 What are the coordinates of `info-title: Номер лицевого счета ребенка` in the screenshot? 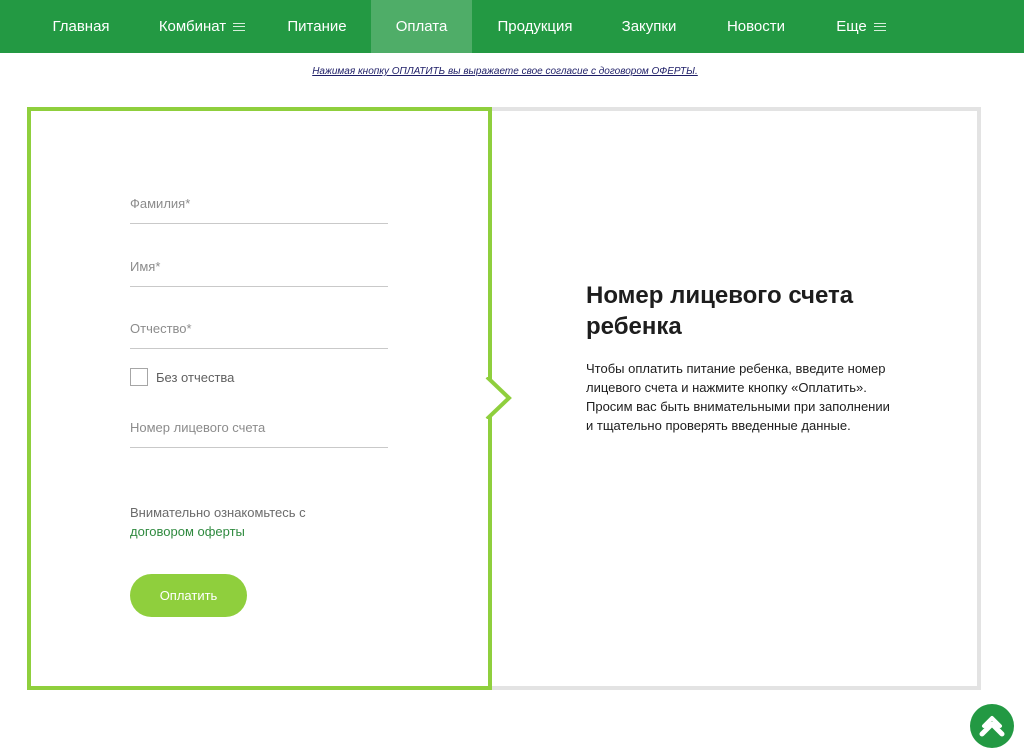 It's located at (720, 311).